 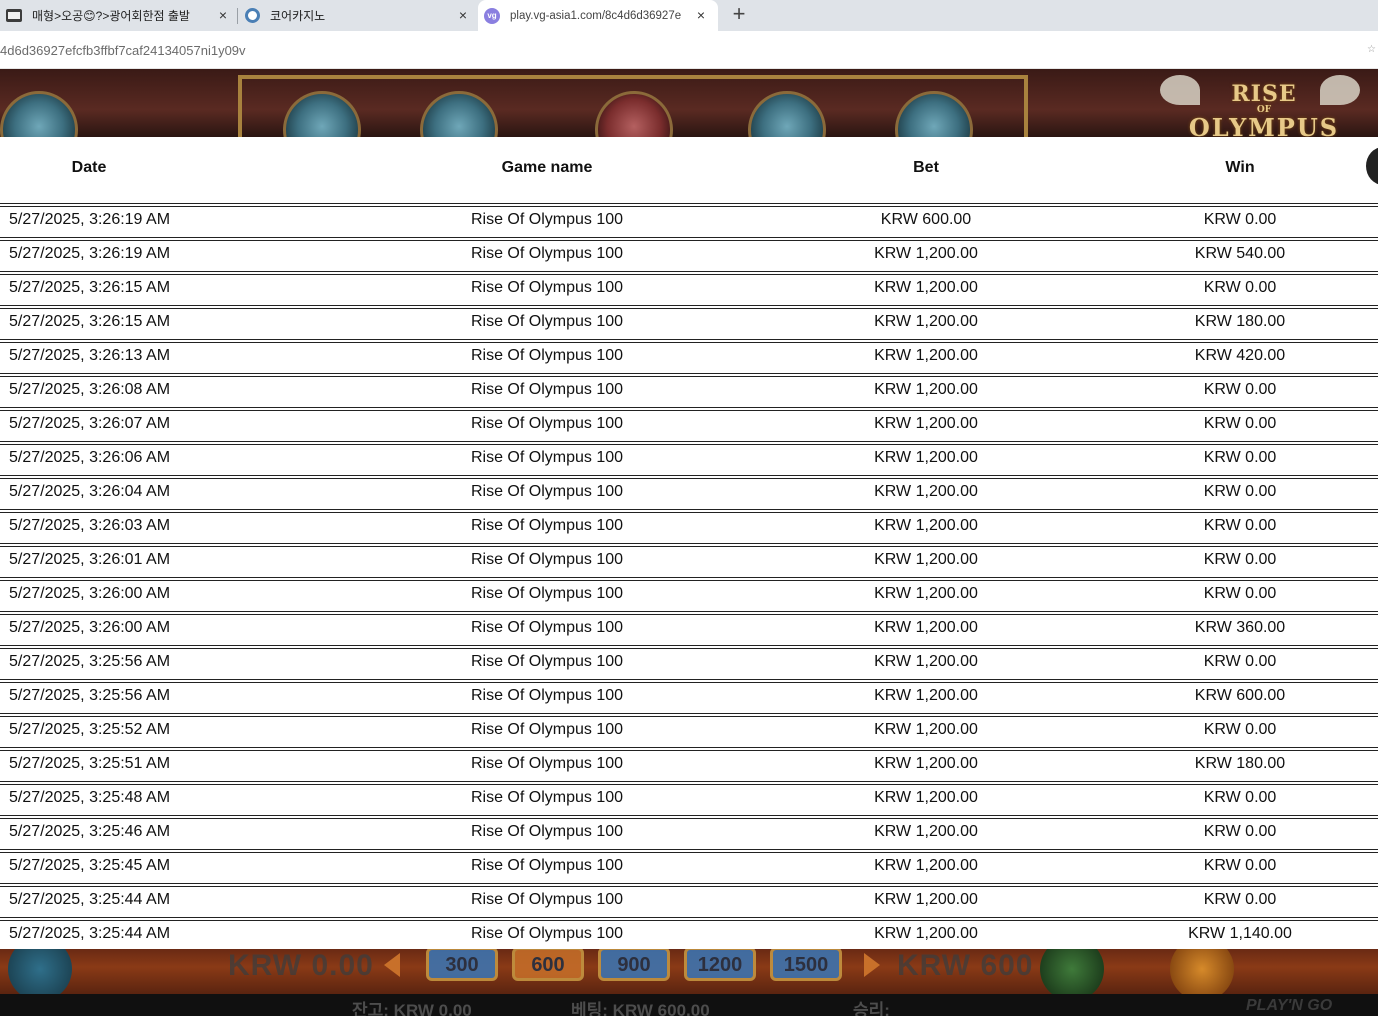 What do you see at coordinates (90, 355) in the screenshot?
I see `cell-date: 5/27/2025, 3:26:13 AM` at bounding box center [90, 355].